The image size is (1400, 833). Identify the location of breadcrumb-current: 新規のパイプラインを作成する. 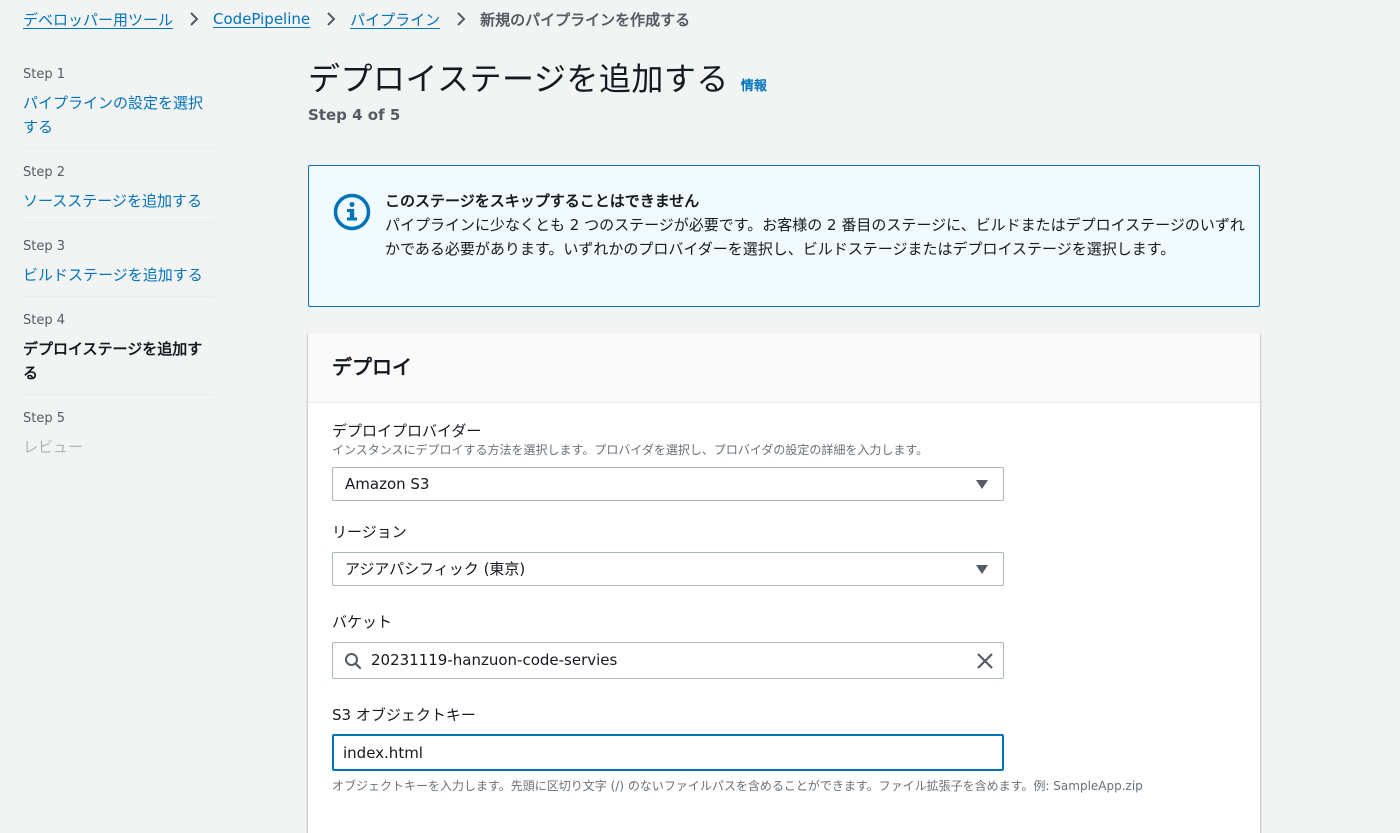
(585, 19).